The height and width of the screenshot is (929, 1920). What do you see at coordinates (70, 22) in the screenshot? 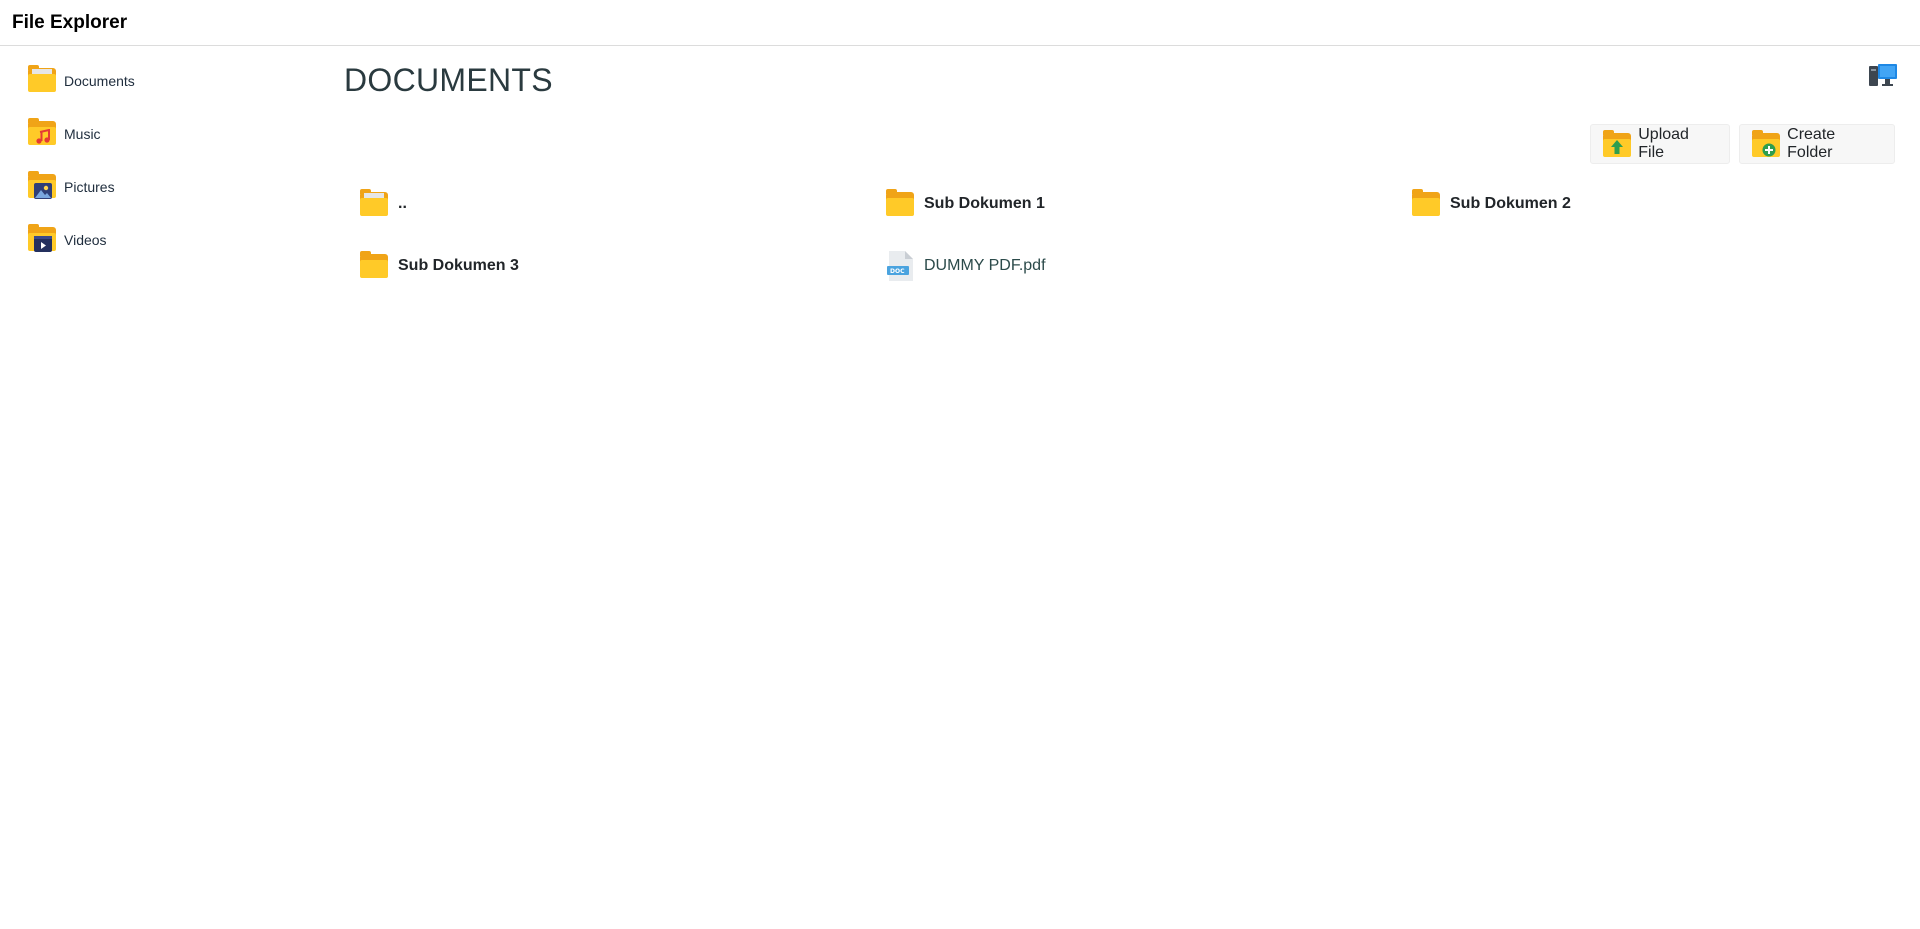
I see `app-title: File Explorer` at bounding box center [70, 22].